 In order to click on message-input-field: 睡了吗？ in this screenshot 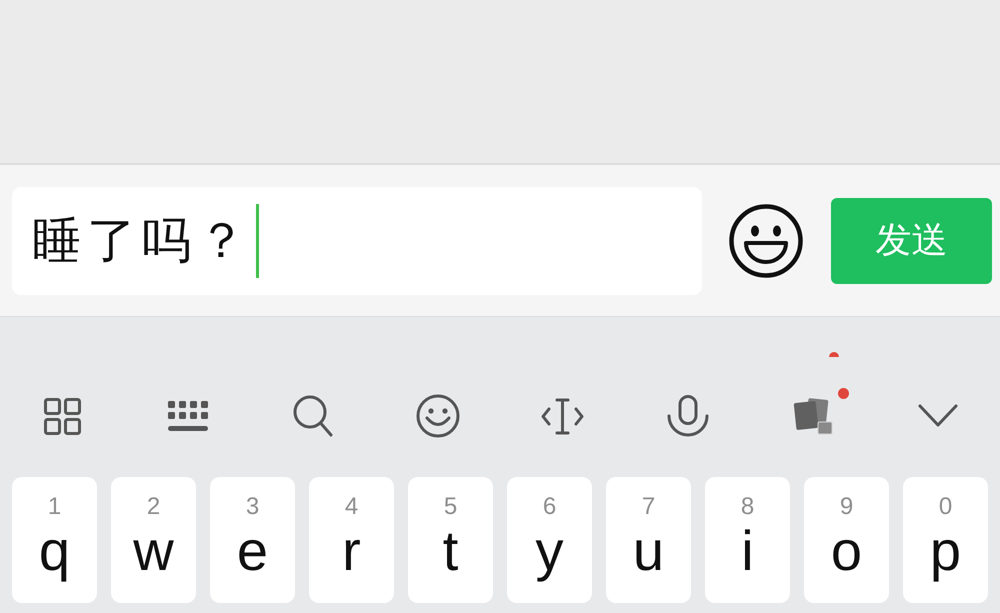, I will do `click(357, 240)`.